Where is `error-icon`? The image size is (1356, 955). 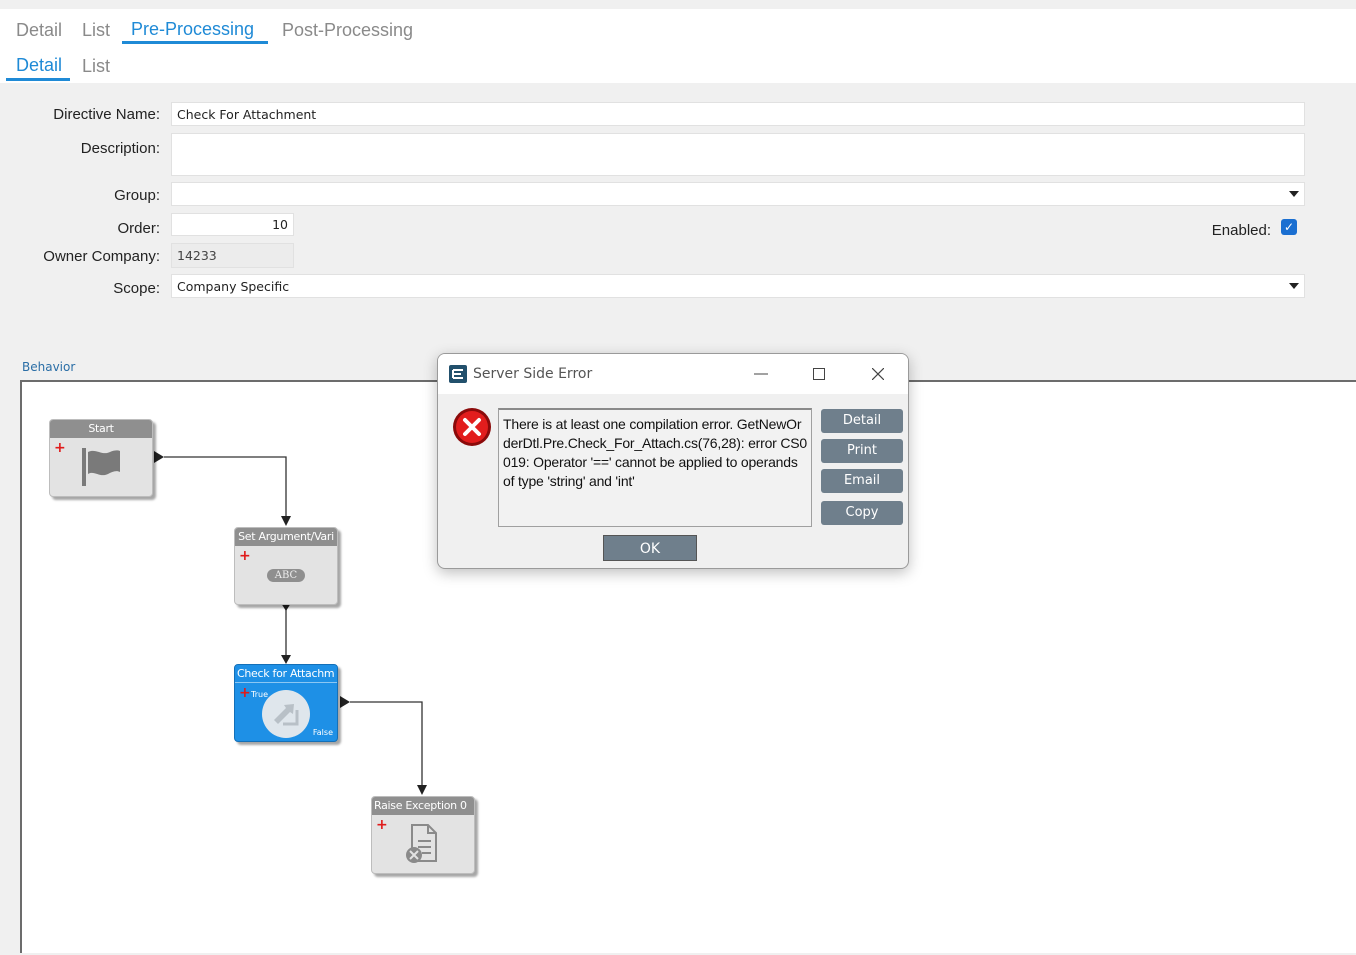
error-icon is located at coordinates (472, 427).